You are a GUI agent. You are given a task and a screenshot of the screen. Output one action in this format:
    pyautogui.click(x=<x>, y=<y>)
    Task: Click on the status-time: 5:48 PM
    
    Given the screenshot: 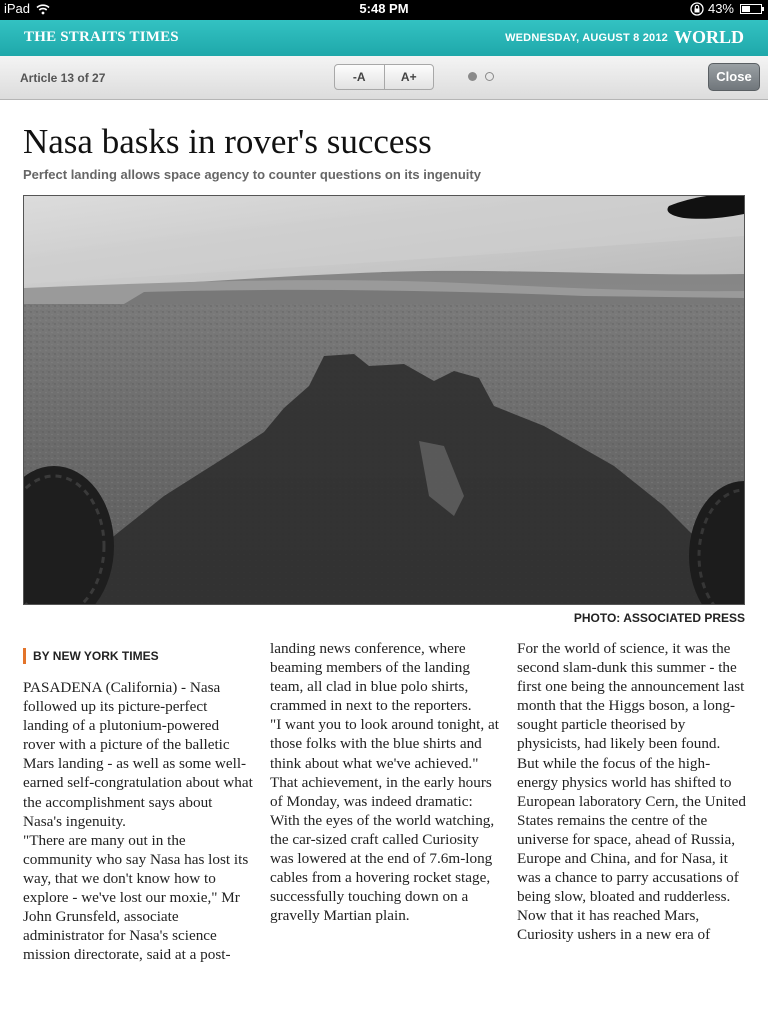 What is the action you would take?
    pyautogui.click(x=384, y=8)
    